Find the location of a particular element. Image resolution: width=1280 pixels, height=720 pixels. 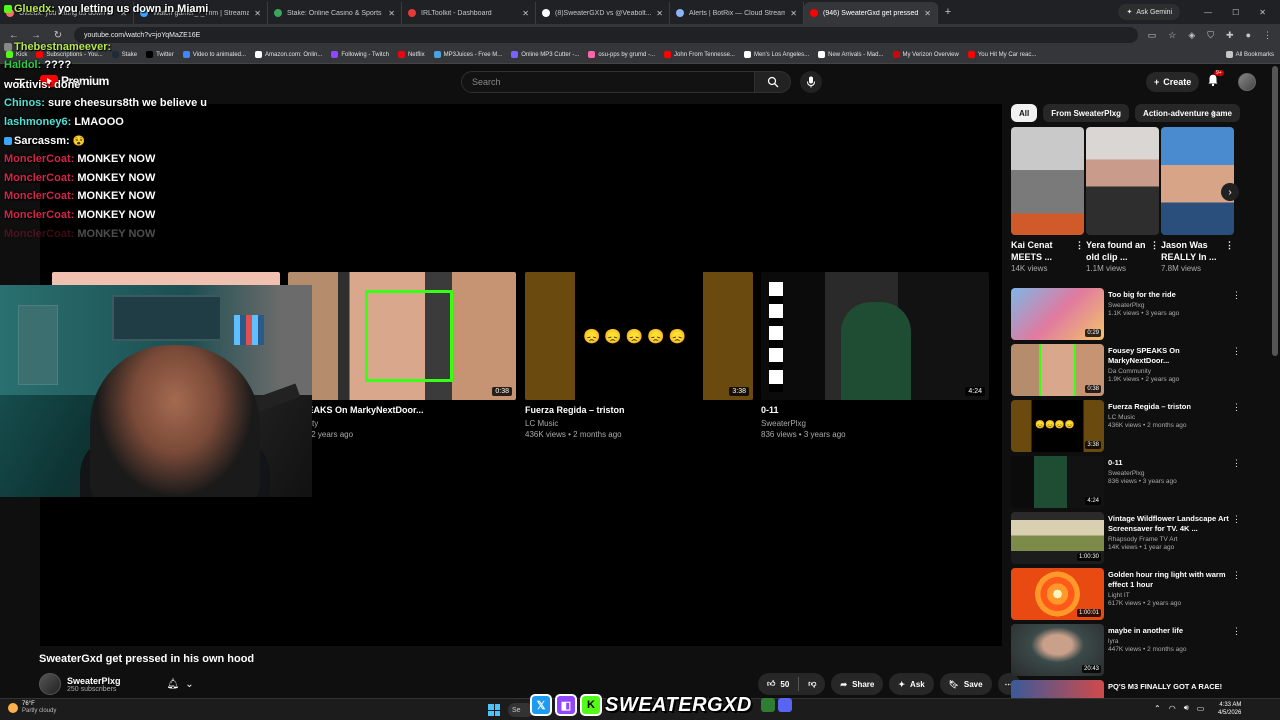

reload-icon: ↻ is located at coordinates (58, 35).